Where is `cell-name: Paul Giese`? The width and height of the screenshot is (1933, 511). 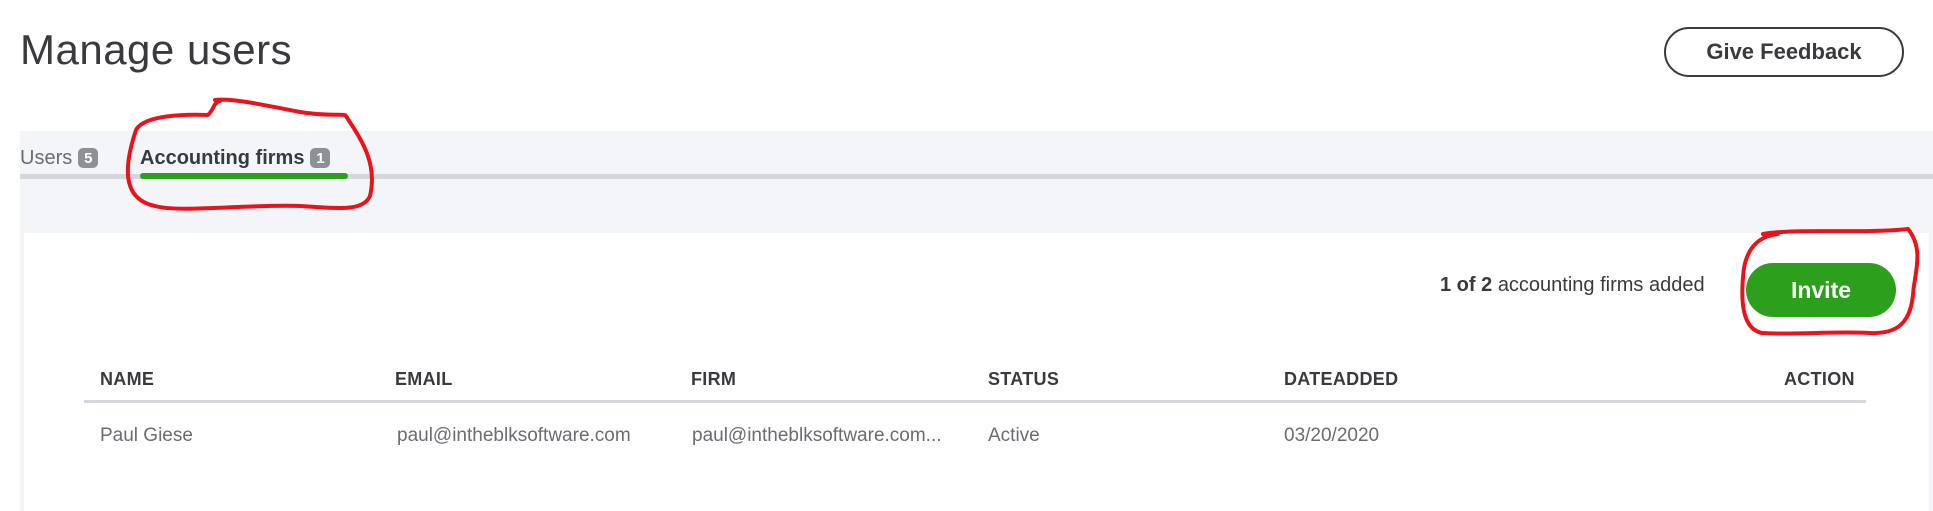 cell-name: Paul Giese is located at coordinates (146, 435).